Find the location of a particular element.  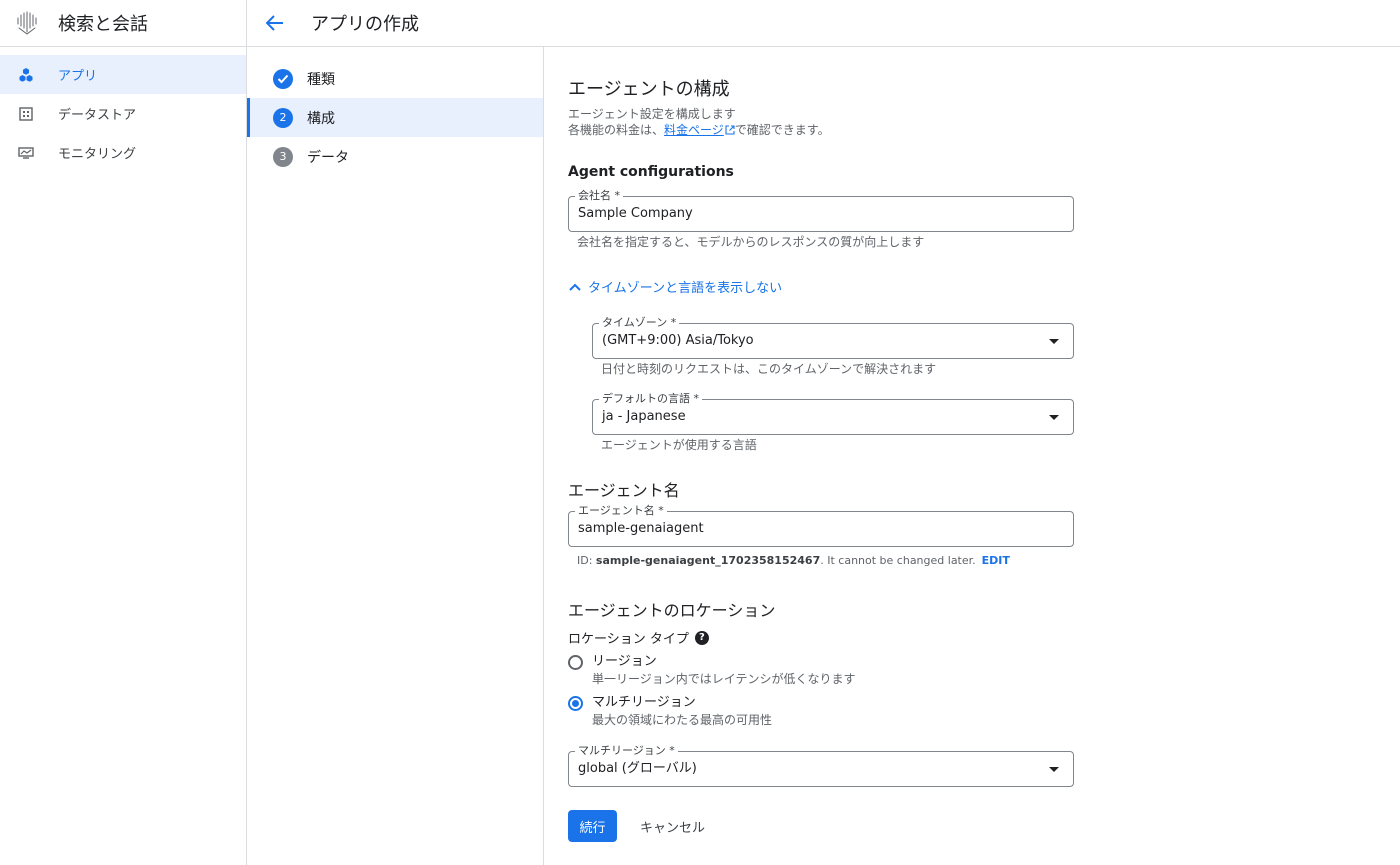

apps-icon is located at coordinates (26, 75).